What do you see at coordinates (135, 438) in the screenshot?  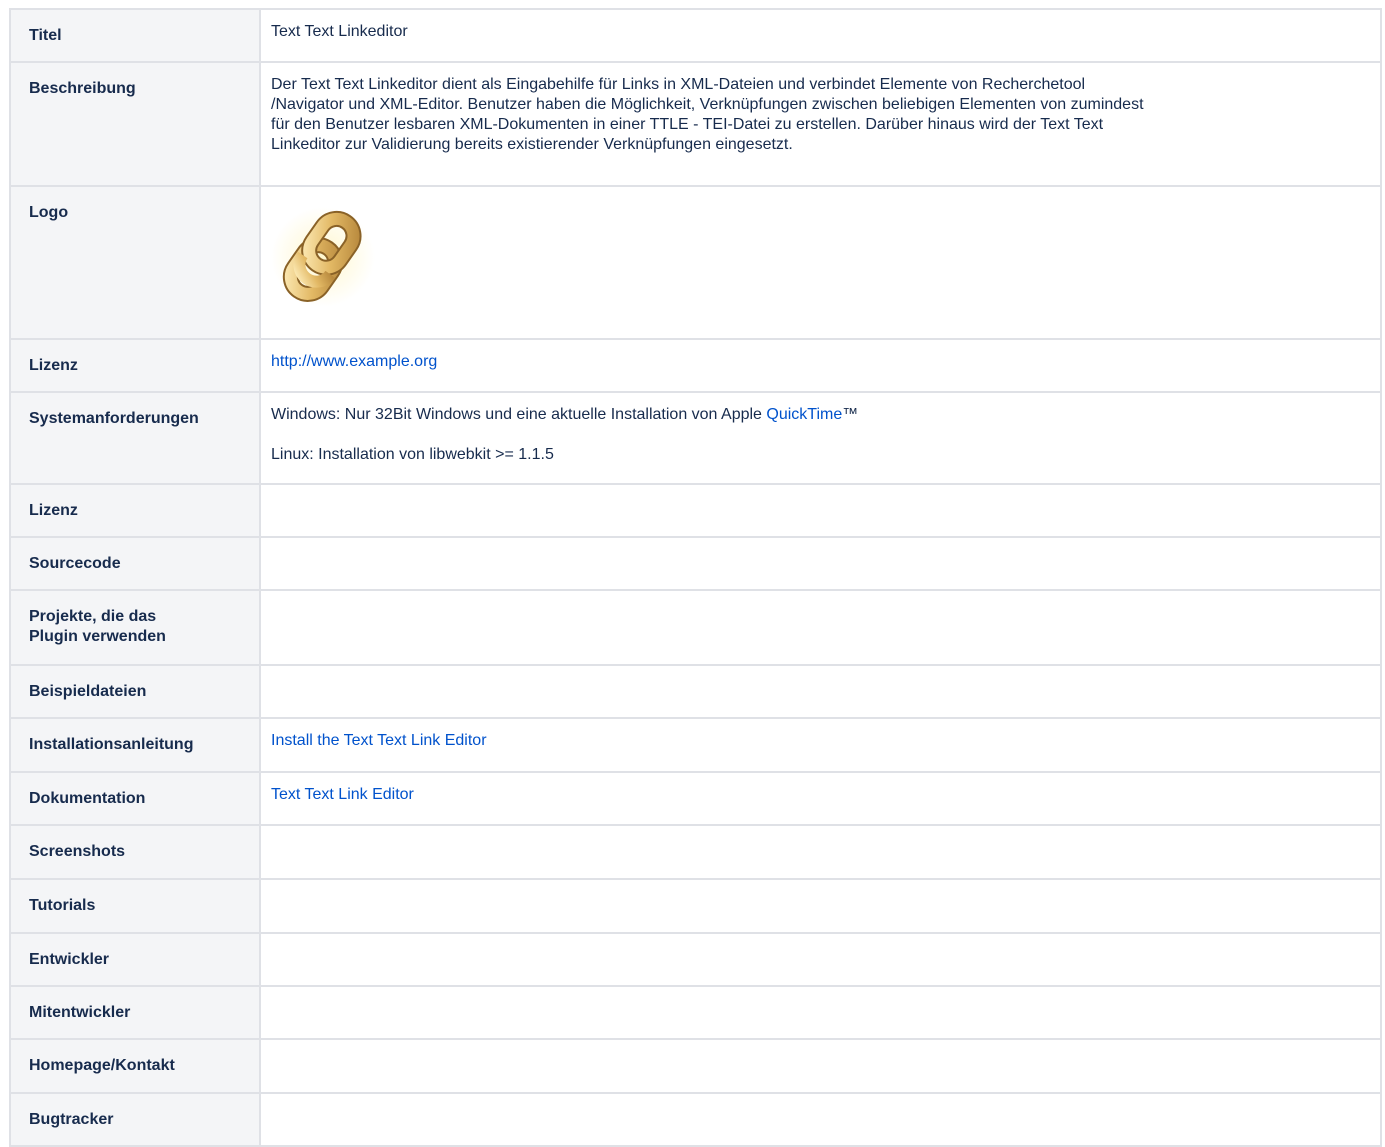 I see `row-key-systemanforderungen: Systemanforderungen` at bounding box center [135, 438].